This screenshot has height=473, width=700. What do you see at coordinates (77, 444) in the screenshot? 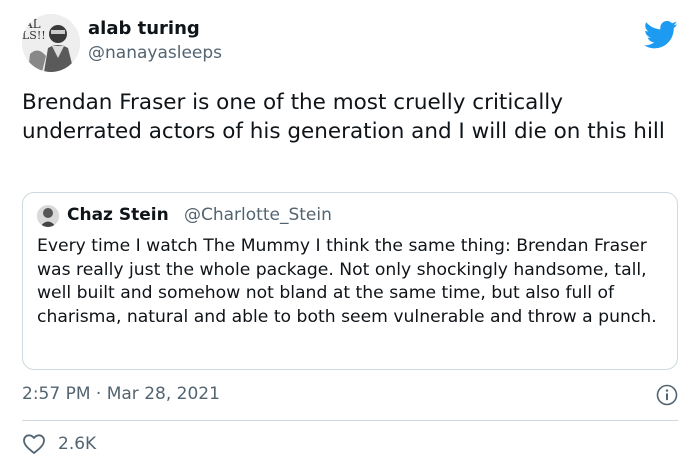
I see `like-count: 2.6K` at bounding box center [77, 444].